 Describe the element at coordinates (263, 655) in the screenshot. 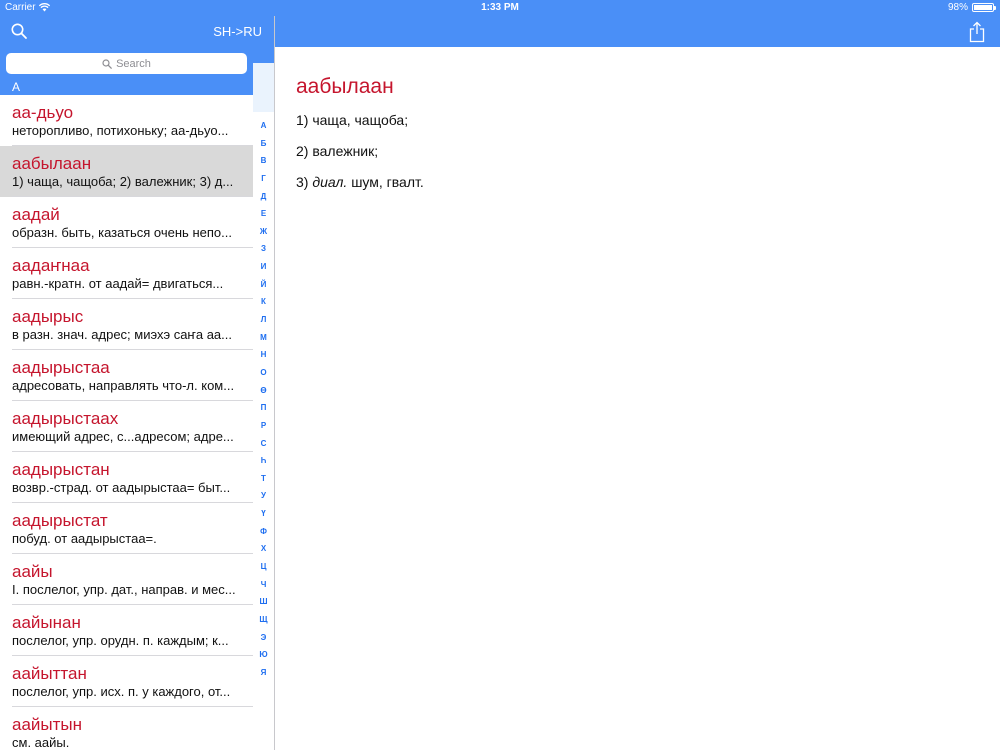

I see `index-letter: Ю` at that location.